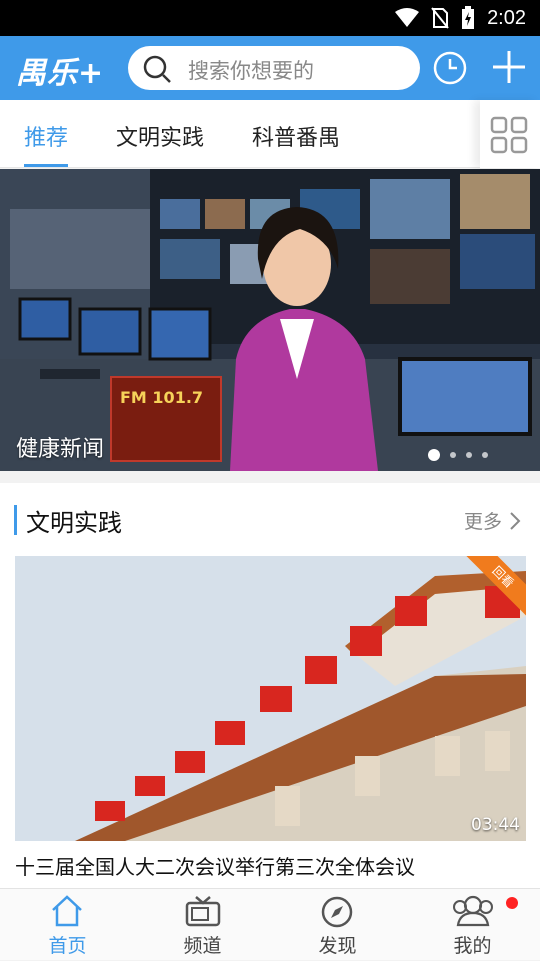 This screenshot has width=540, height=961. What do you see at coordinates (468, 17) in the screenshot?
I see `battery-charging-icon` at bounding box center [468, 17].